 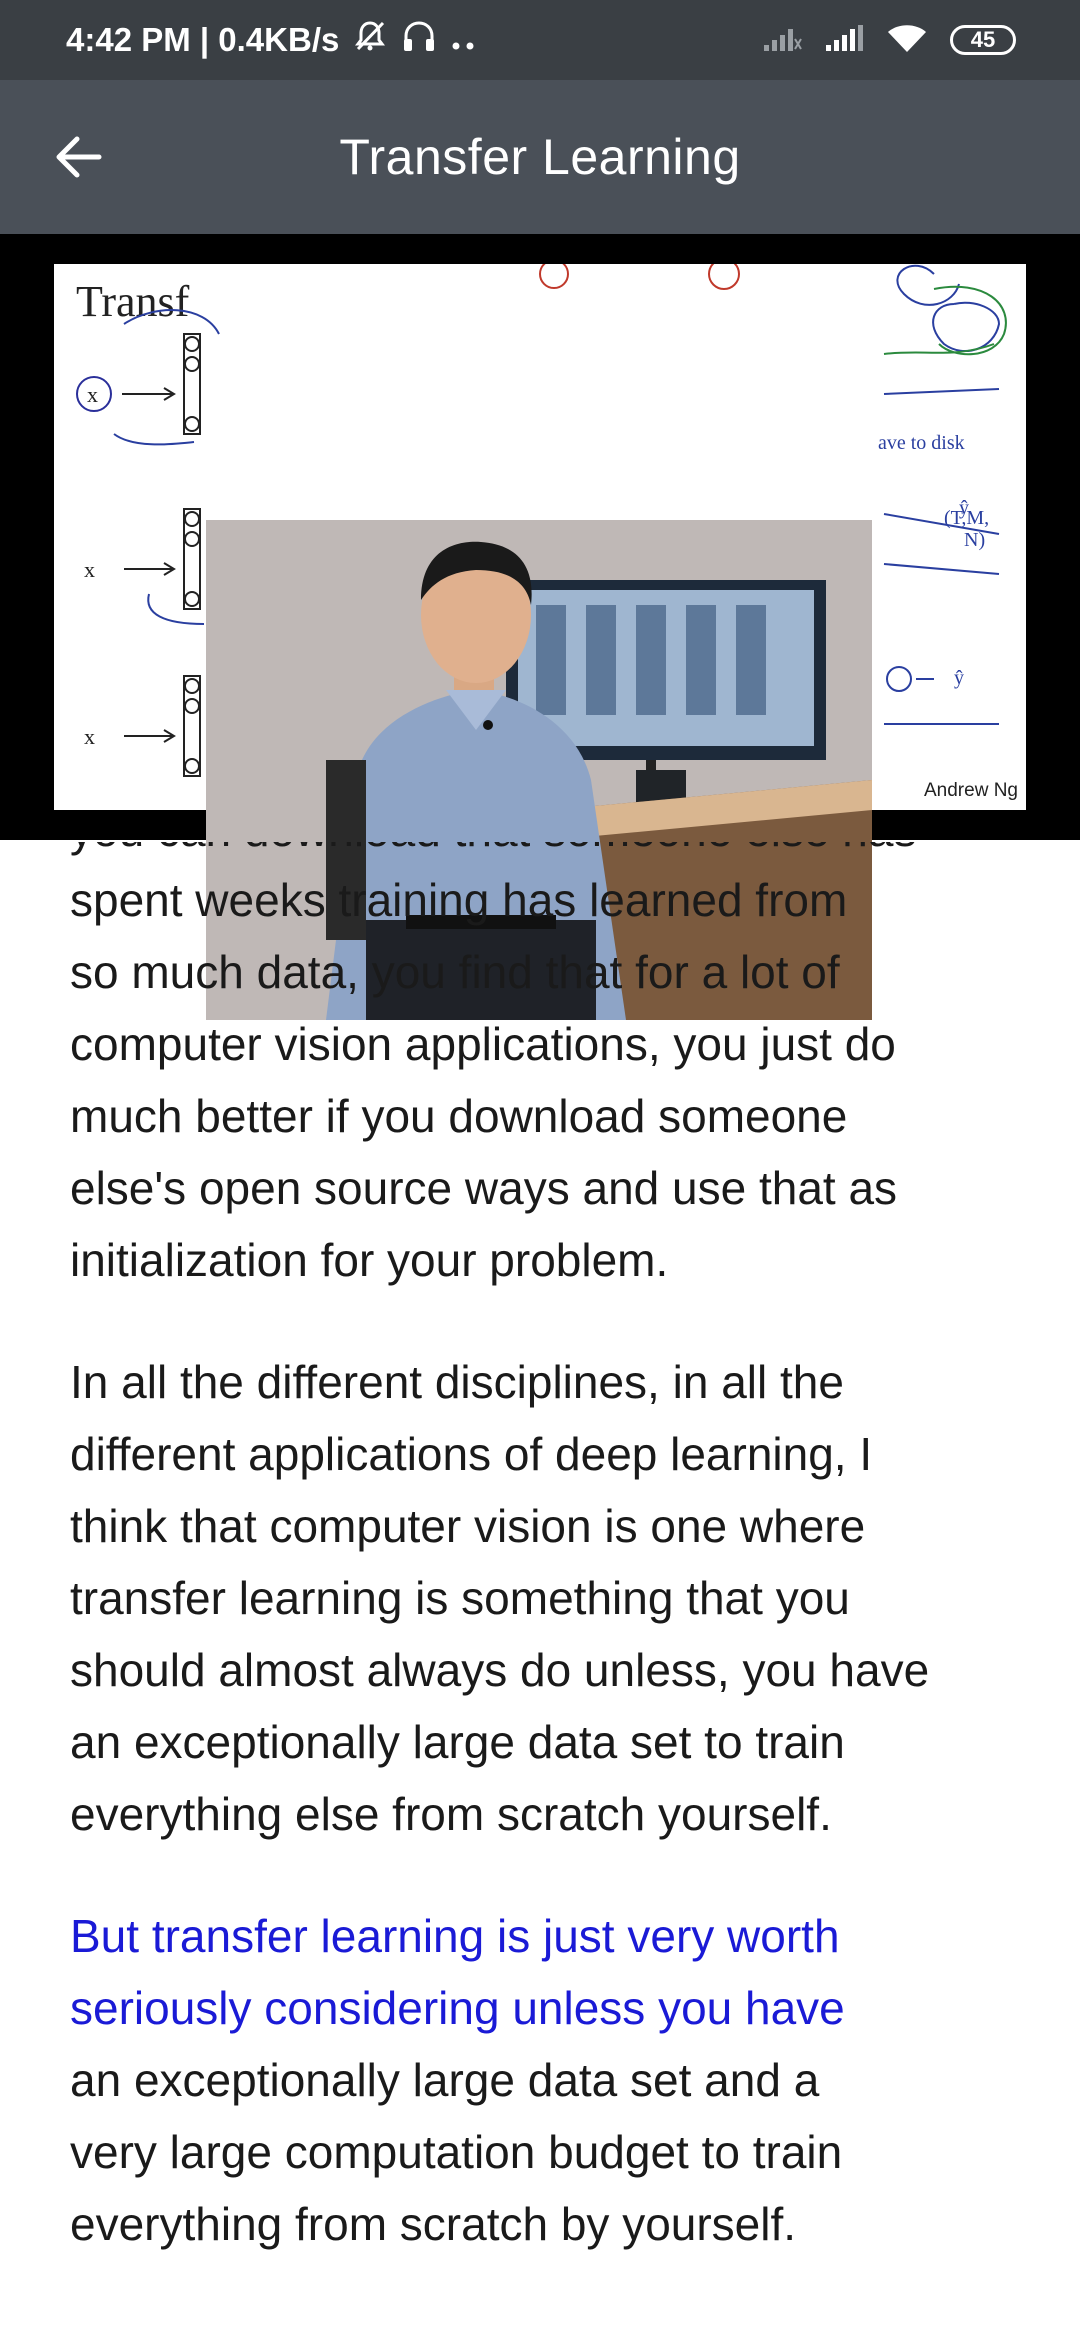 What do you see at coordinates (540, 40) in the screenshot?
I see `status-bar: 4:42 PM | 0.4KB/s 45` at bounding box center [540, 40].